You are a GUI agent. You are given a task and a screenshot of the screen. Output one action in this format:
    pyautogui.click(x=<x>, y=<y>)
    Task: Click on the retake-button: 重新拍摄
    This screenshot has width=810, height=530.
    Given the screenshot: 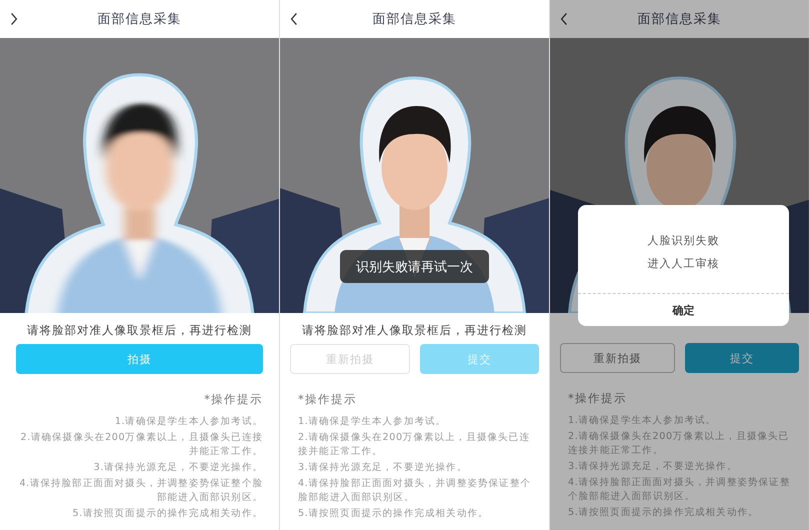 What is the action you would take?
    pyautogui.click(x=617, y=358)
    